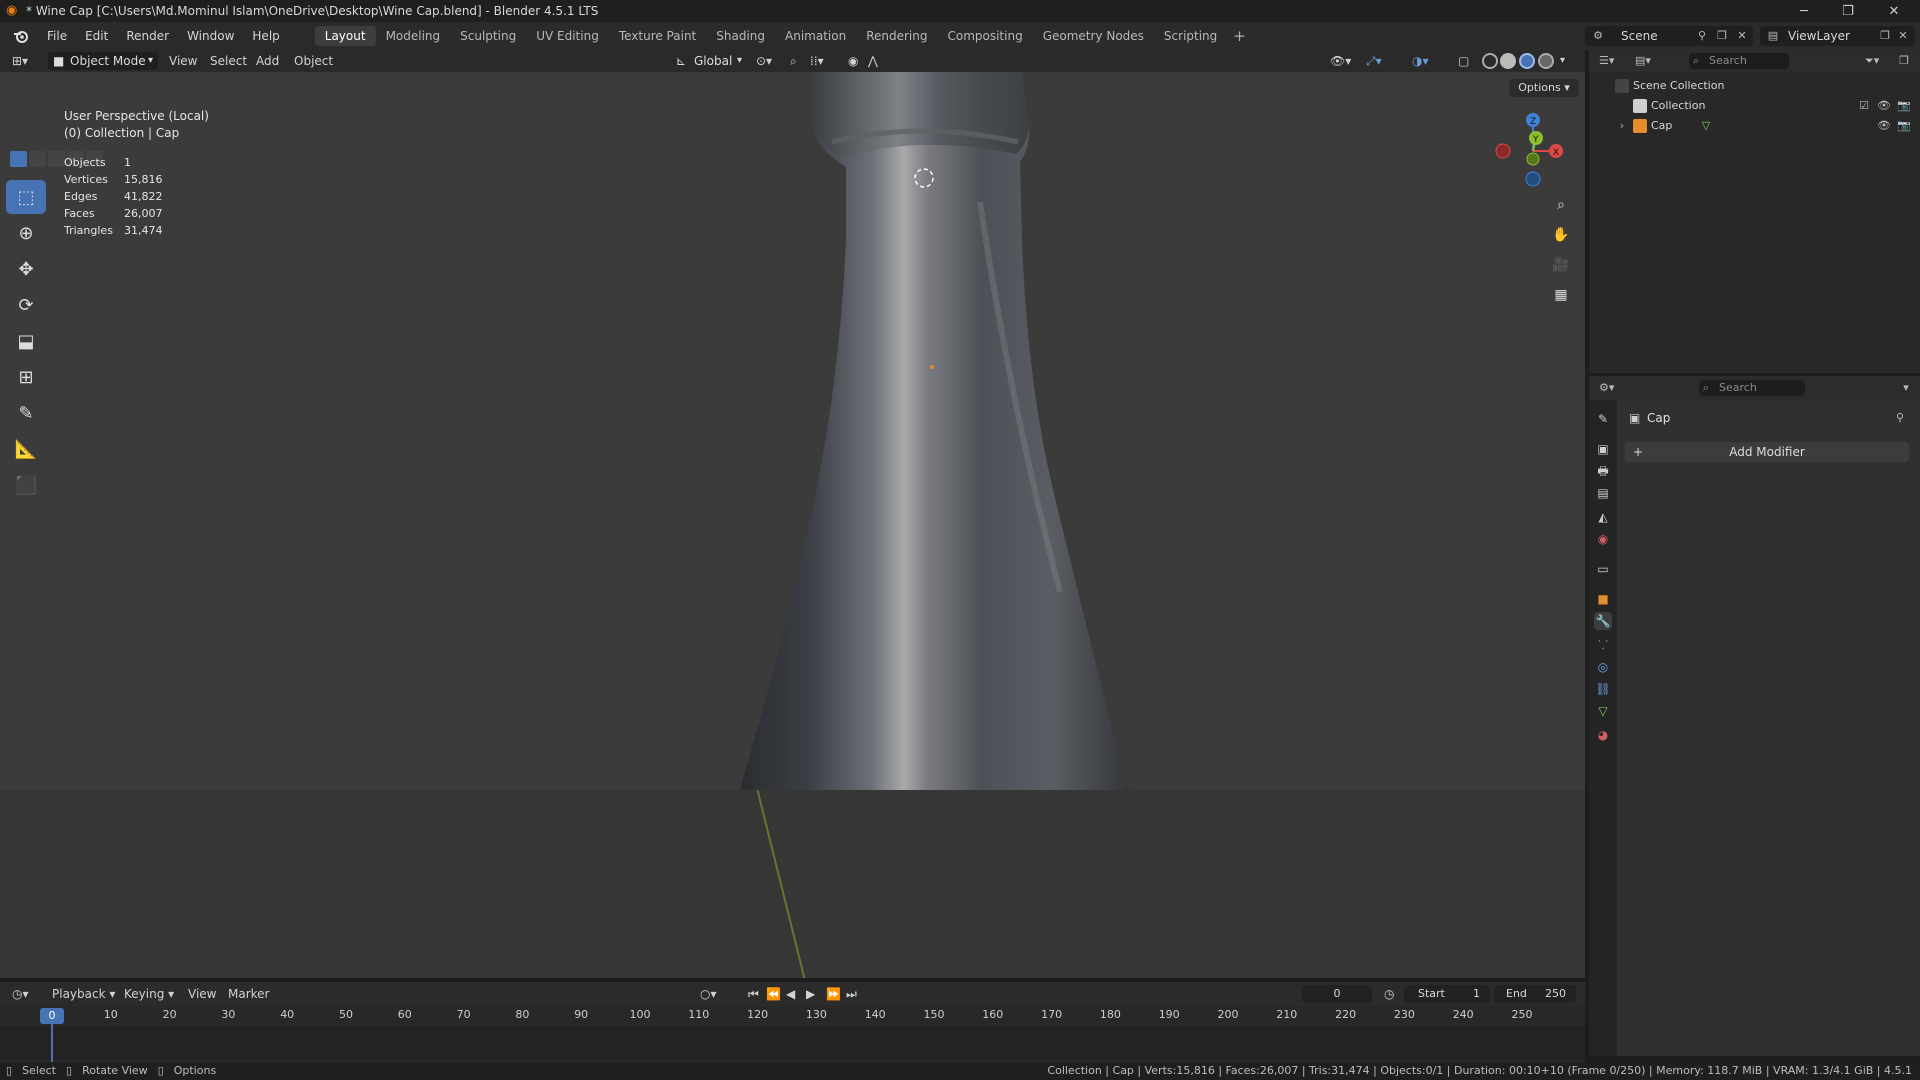 The image size is (1920, 1080). What do you see at coordinates (1603, 569) in the screenshot?
I see `collection-tab-icon: ▭` at bounding box center [1603, 569].